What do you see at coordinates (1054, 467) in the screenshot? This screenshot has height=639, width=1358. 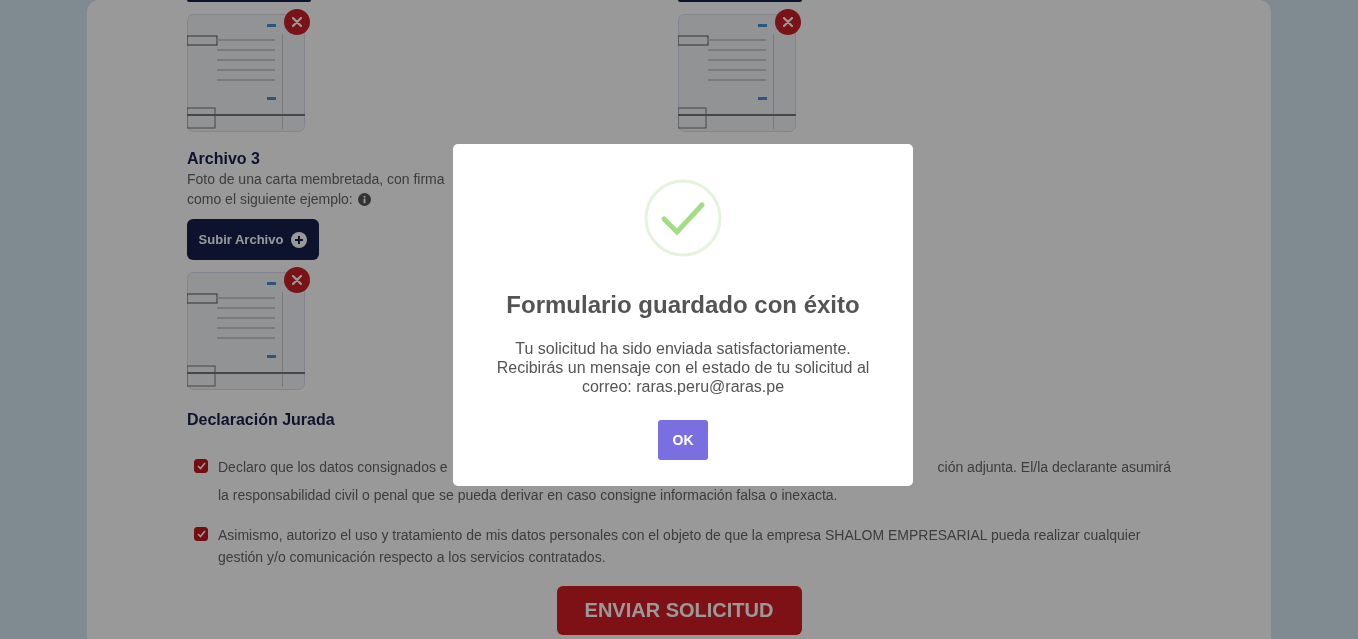 I see `declaration-text: ción adjunta. El/la declarante asumirá` at bounding box center [1054, 467].